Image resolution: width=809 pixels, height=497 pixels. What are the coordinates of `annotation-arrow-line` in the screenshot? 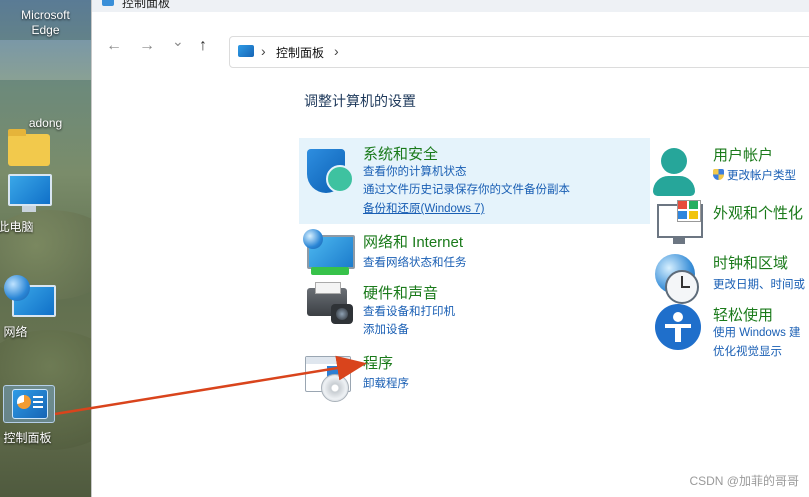 It's located at (210, 385).